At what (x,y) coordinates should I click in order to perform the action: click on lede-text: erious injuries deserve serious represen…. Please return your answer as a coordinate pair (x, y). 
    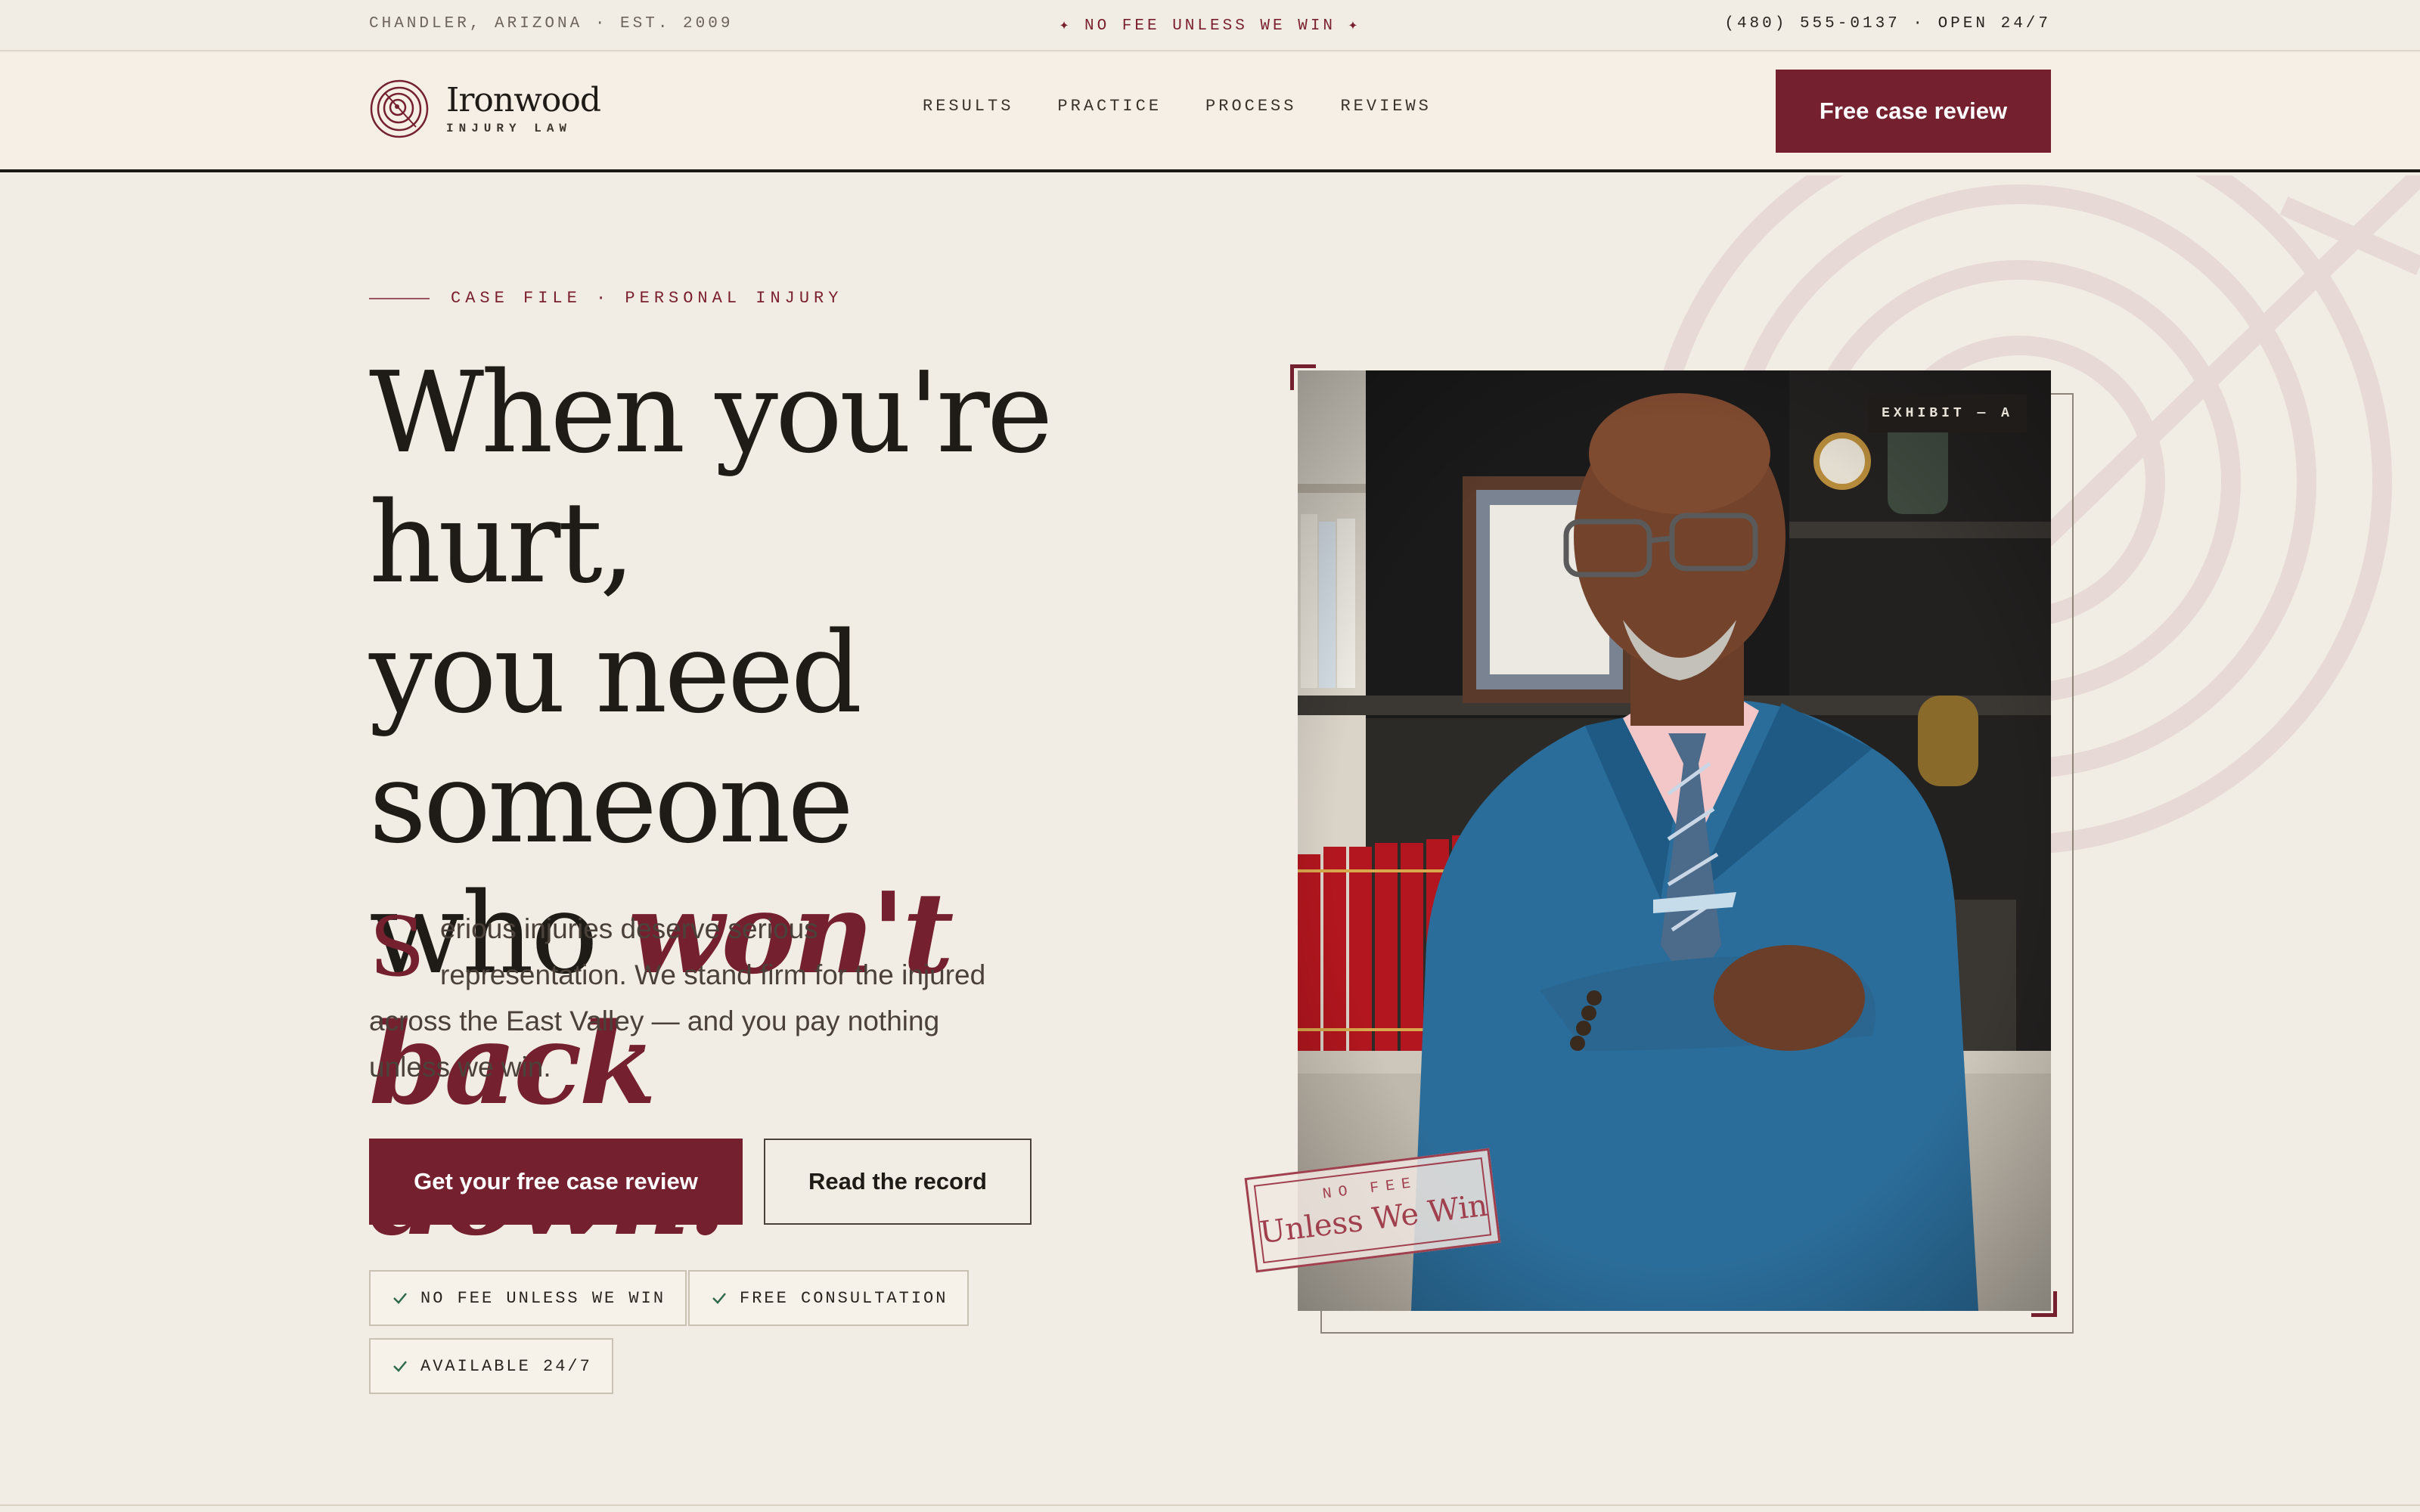
    Looking at the image, I should click on (677, 998).